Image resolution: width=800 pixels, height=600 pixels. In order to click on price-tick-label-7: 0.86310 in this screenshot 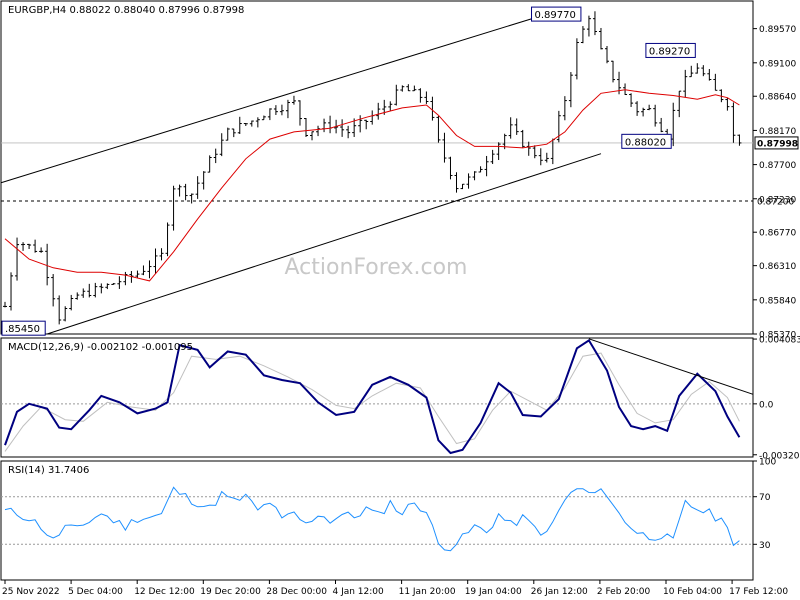, I will do `click(777, 267)`.